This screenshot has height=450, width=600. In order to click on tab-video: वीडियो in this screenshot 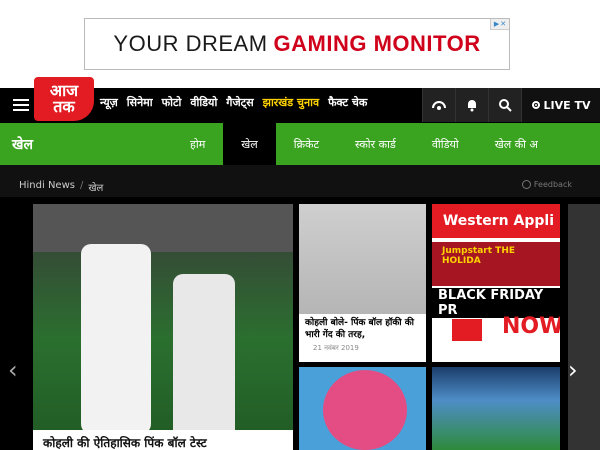, I will do `click(445, 144)`.